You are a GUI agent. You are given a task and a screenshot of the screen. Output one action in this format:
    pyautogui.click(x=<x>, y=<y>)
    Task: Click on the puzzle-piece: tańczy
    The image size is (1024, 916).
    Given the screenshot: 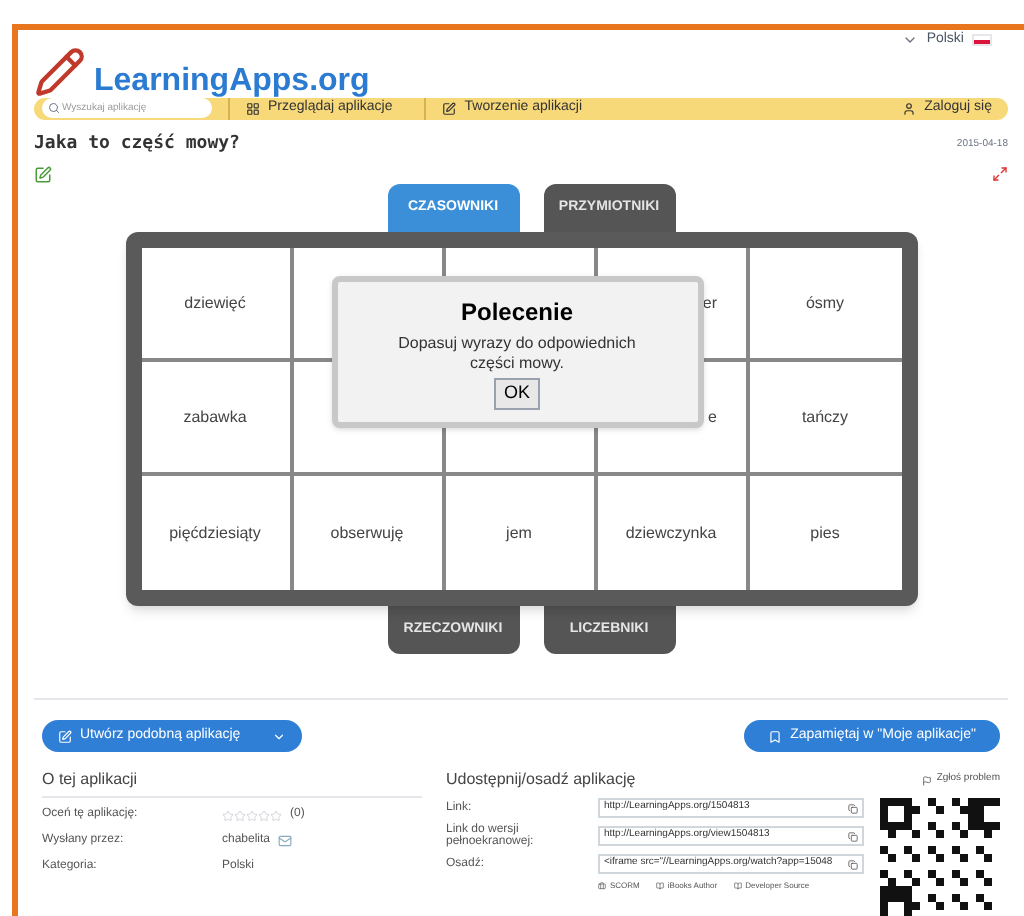 What is the action you would take?
    pyautogui.click(x=825, y=419)
    